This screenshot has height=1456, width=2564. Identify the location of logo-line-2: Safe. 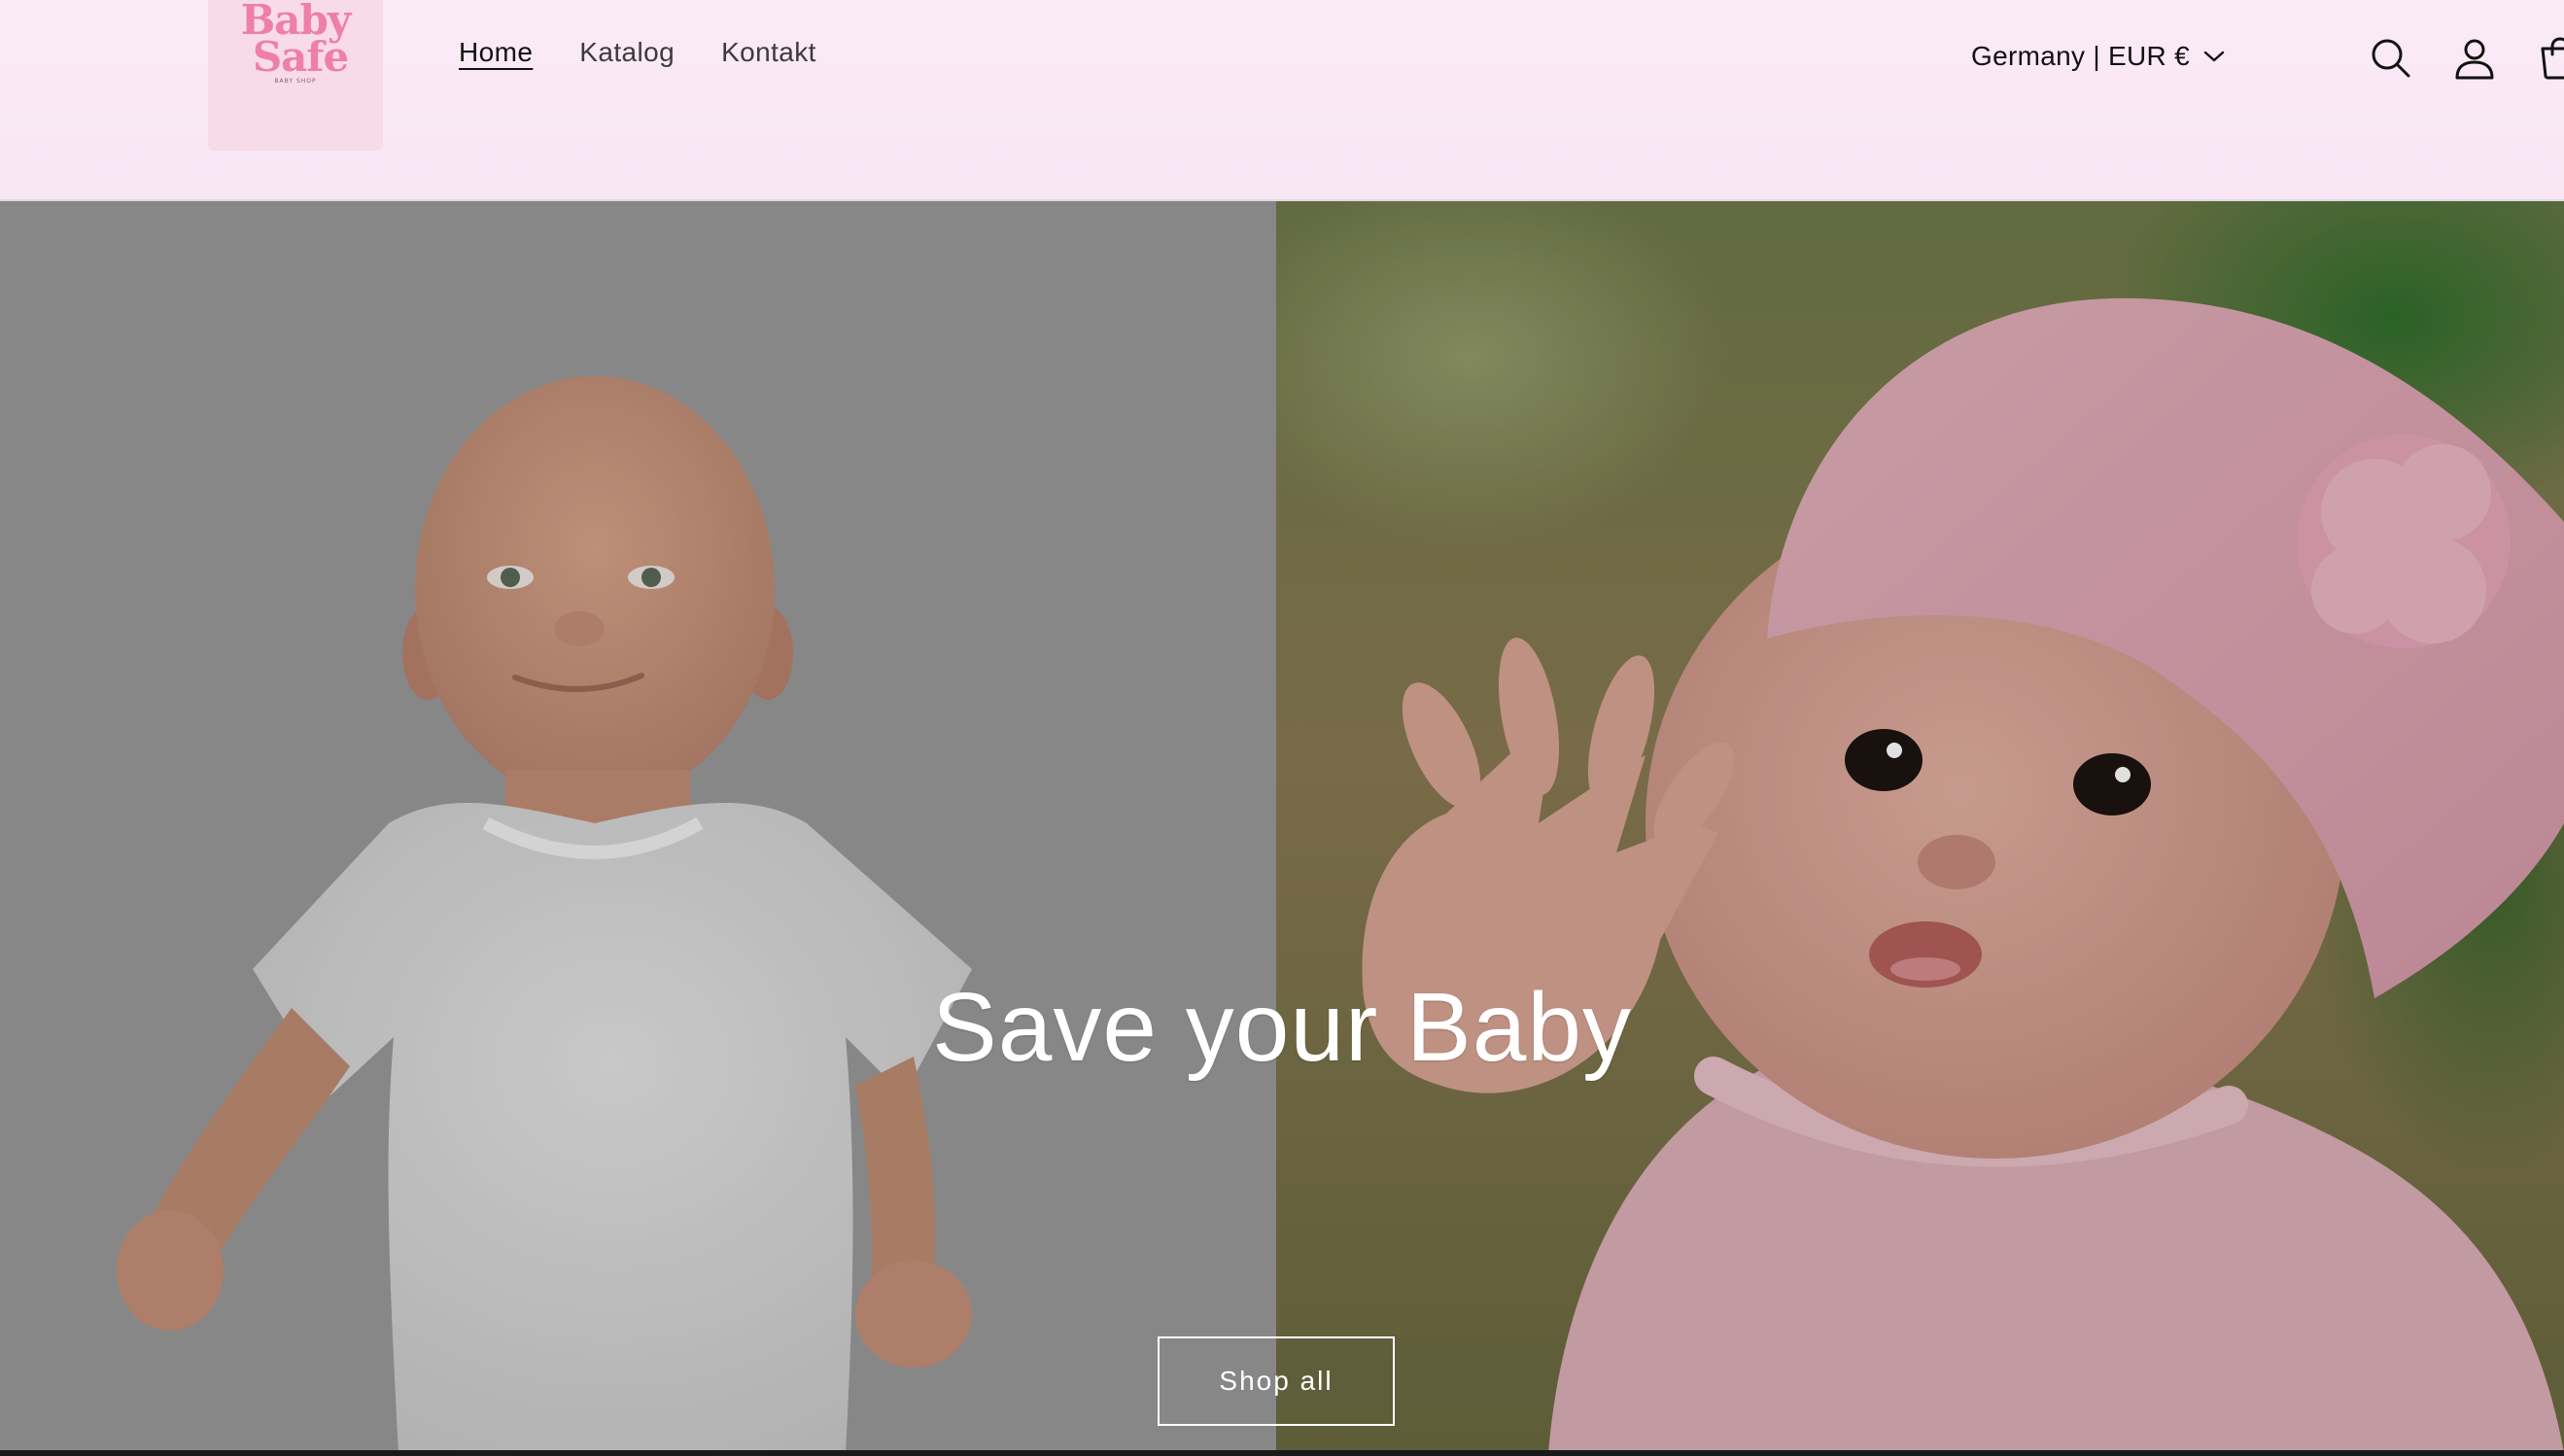
(300, 57).